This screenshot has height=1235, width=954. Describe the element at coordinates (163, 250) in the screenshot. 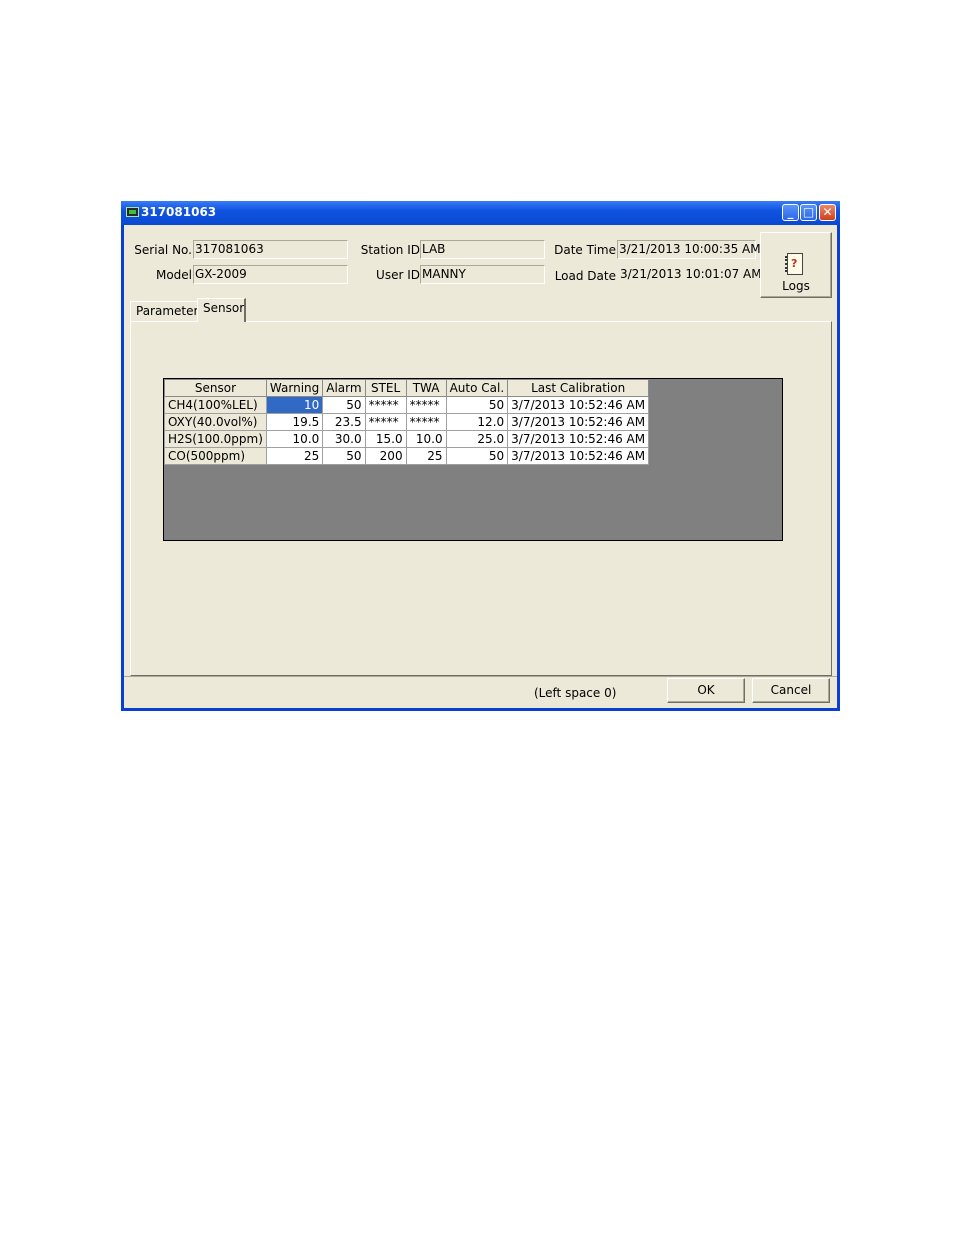

I see `serial-label: Serial No.` at that location.